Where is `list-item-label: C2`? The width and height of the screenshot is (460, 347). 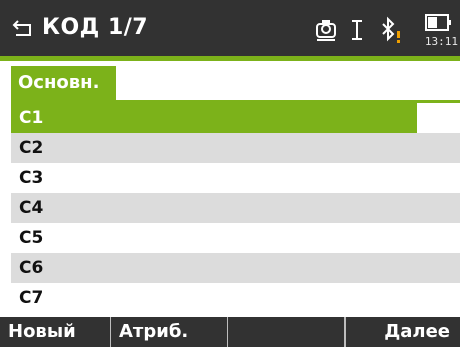
list-item-label: C2 is located at coordinates (31, 148).